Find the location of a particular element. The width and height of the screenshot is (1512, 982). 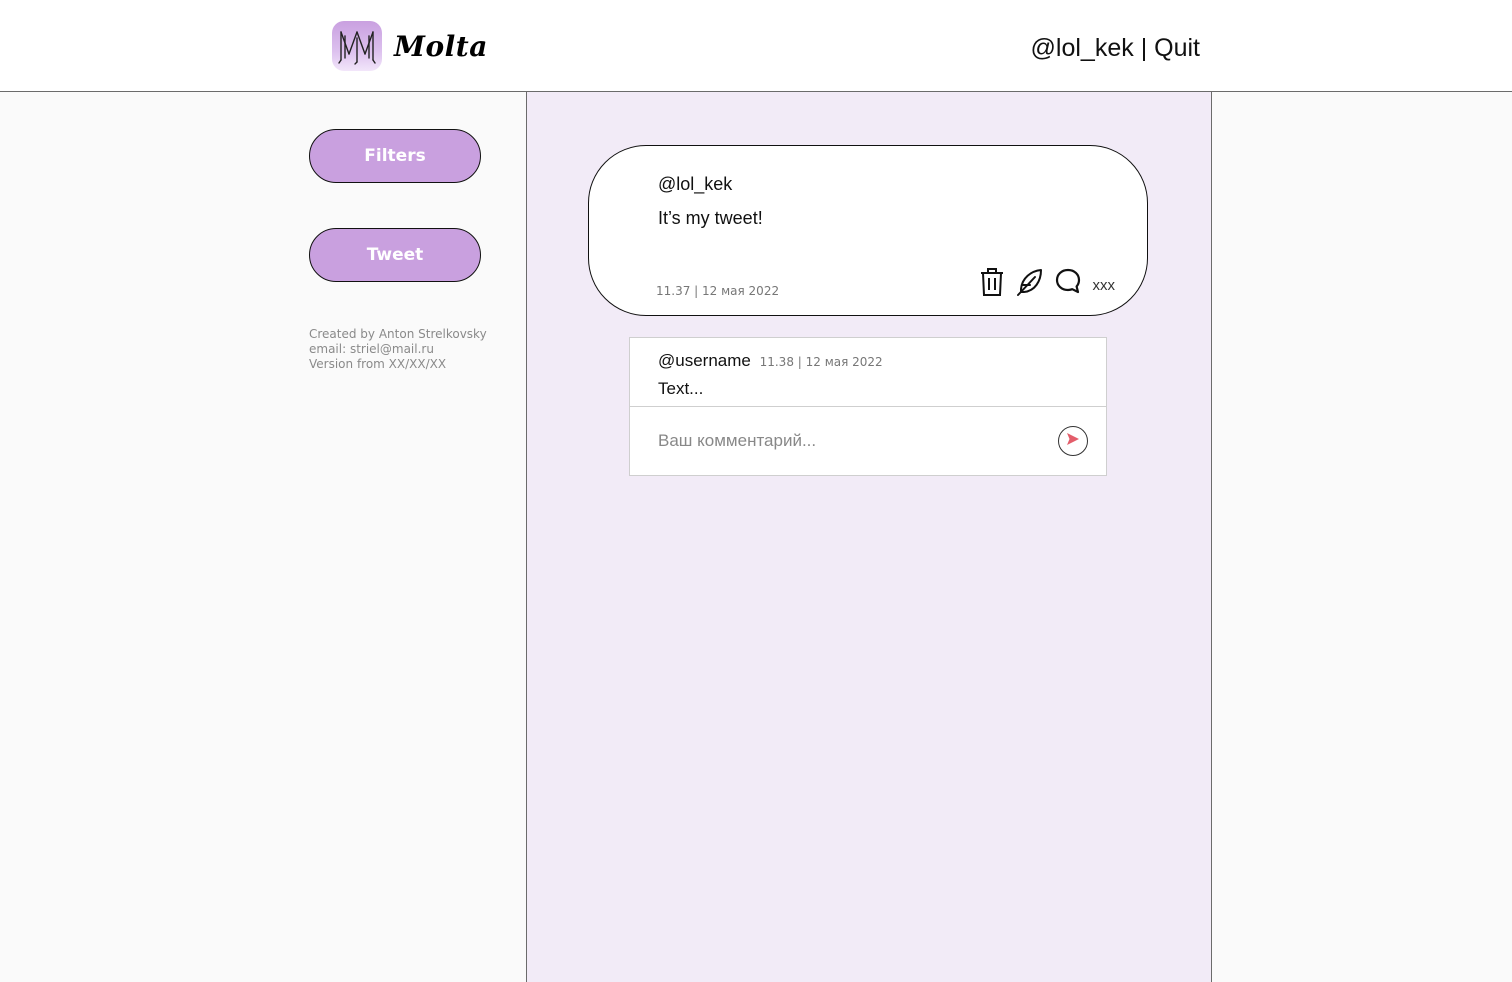

tweet-button: Tweet is located at coordinates (395, 255).